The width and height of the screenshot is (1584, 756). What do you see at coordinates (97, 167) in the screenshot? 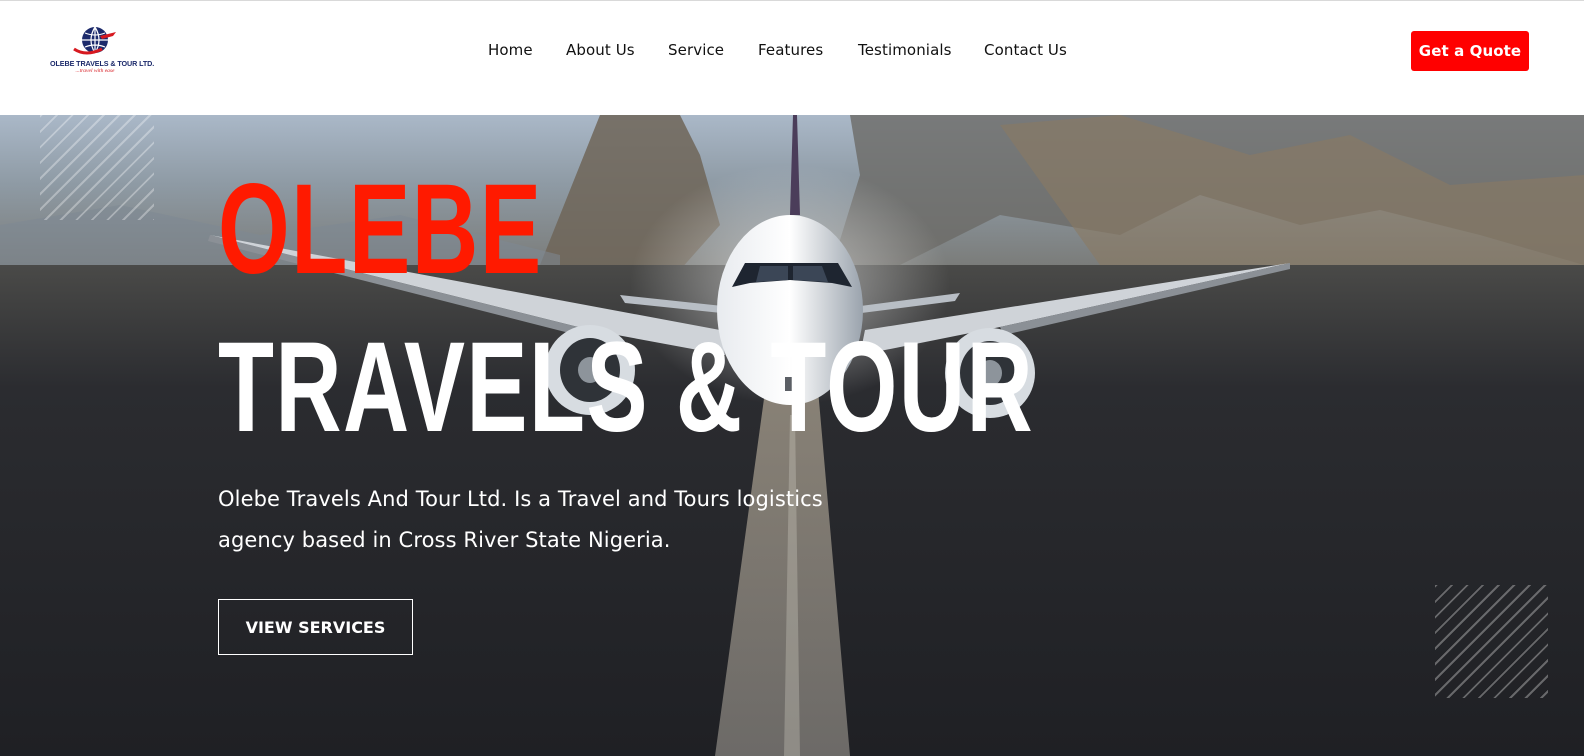
I see `decorative-stripes-top-left` at bounding box center [97, 167].